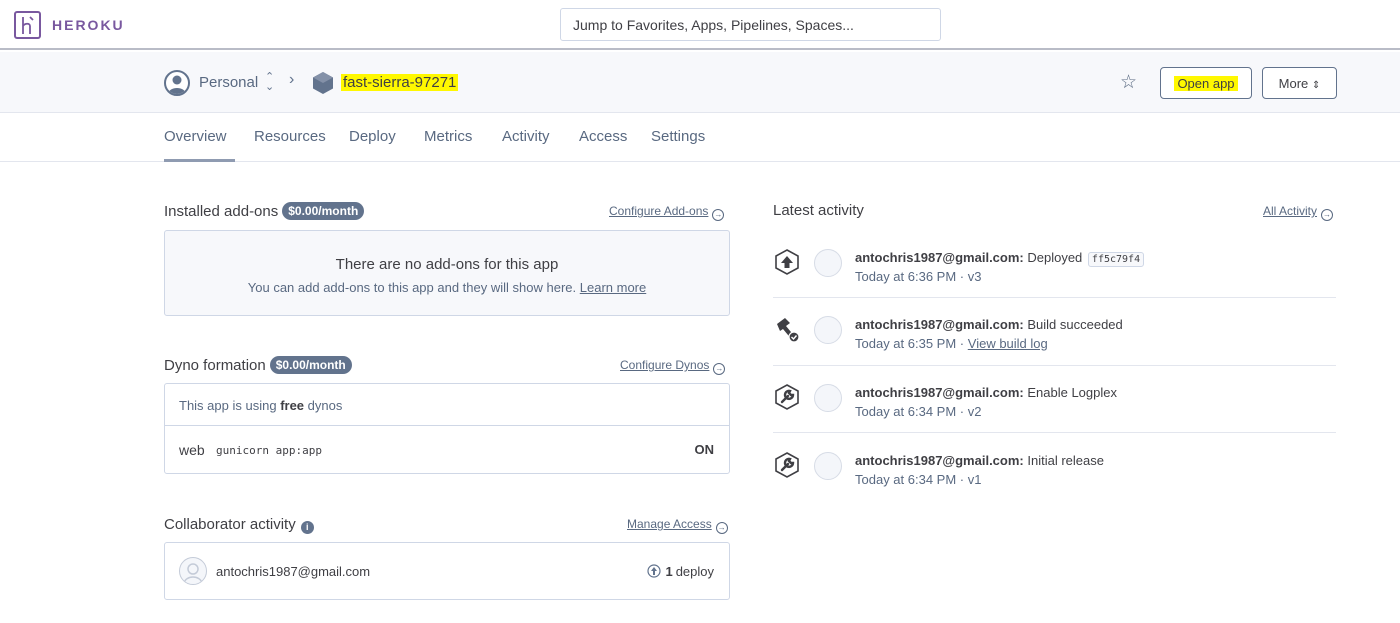  What do you see at coordinates (447, 264) in the screenshot?
I see `addons-empty-title: There are no add-ons for this app` at bounding box center [447, 264].